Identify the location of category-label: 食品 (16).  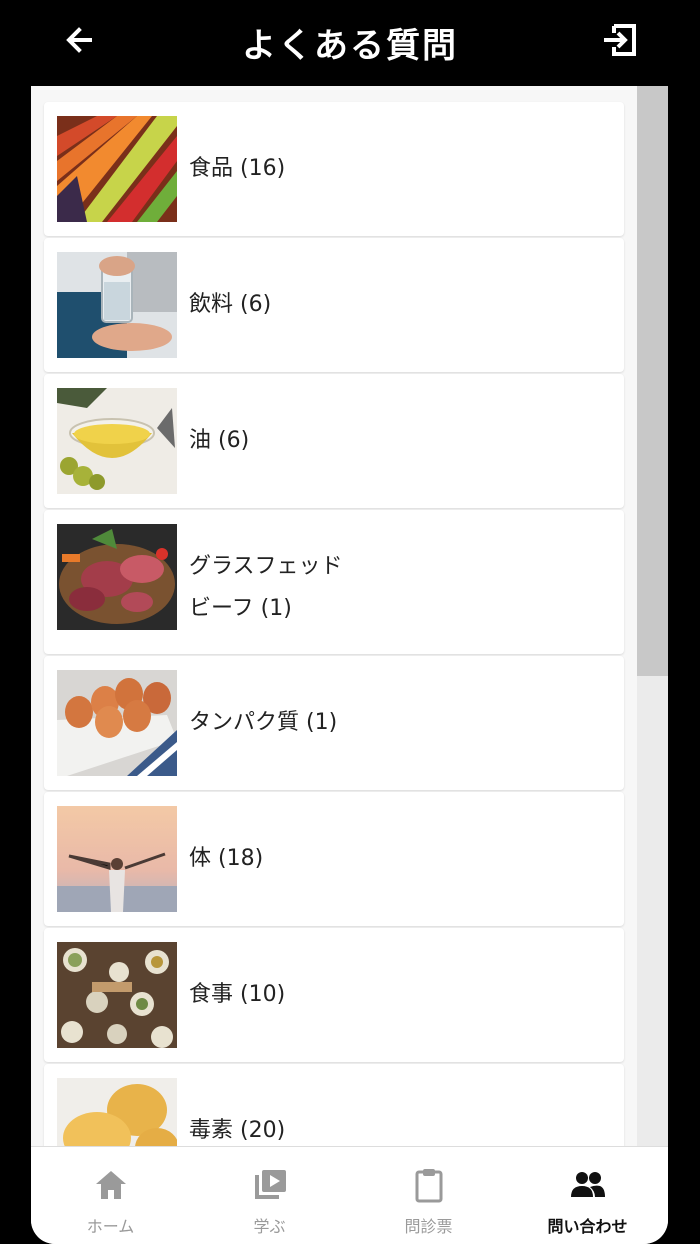
(237, 168).